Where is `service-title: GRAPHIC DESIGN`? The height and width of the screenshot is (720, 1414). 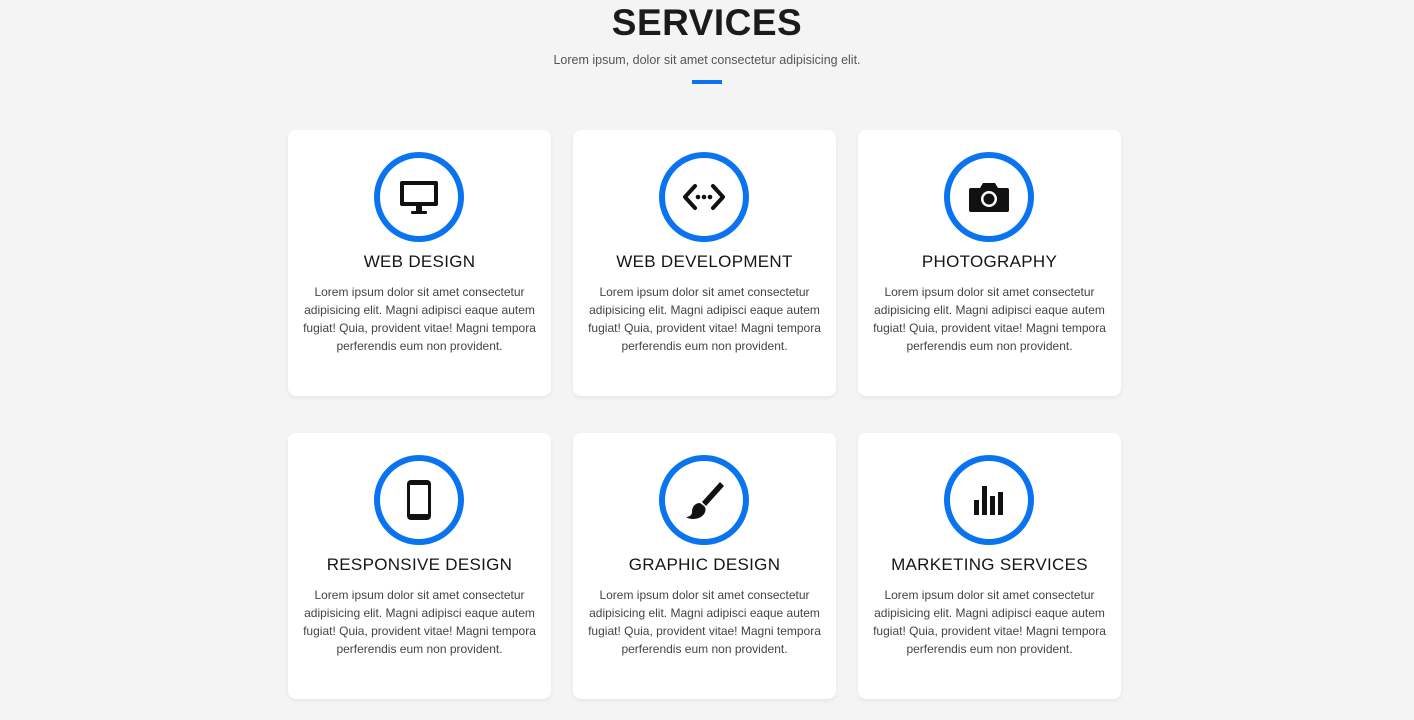
service-title: GRAPHIC DESIGN is located at coordinates (704, 564).